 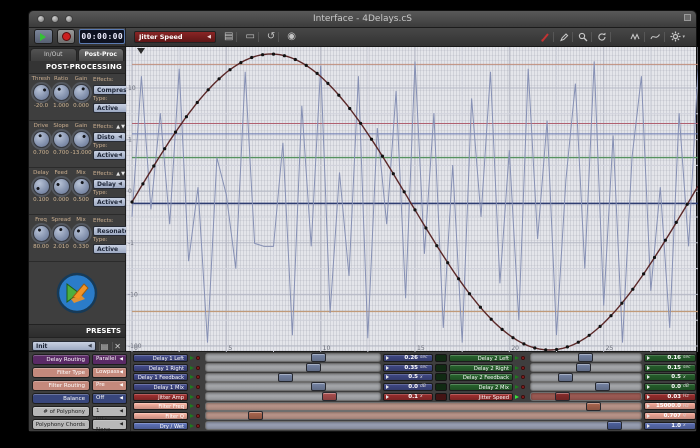 I want to click on routing-value-dropdown: Lowpass ◀, so click(x=109, y=372).